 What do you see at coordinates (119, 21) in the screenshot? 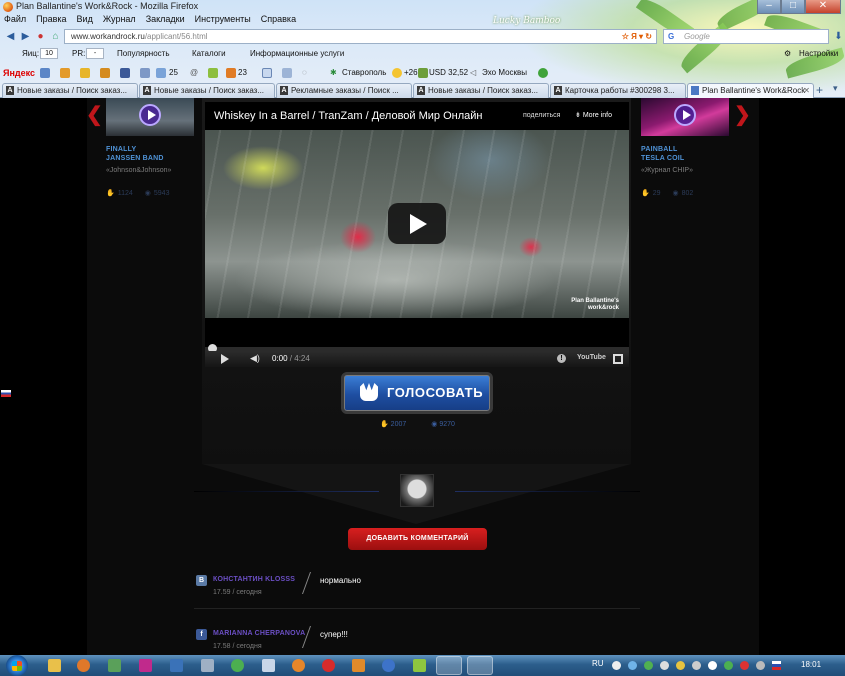
I see `menu-history: Журнал` at bounding box center [119, 21].